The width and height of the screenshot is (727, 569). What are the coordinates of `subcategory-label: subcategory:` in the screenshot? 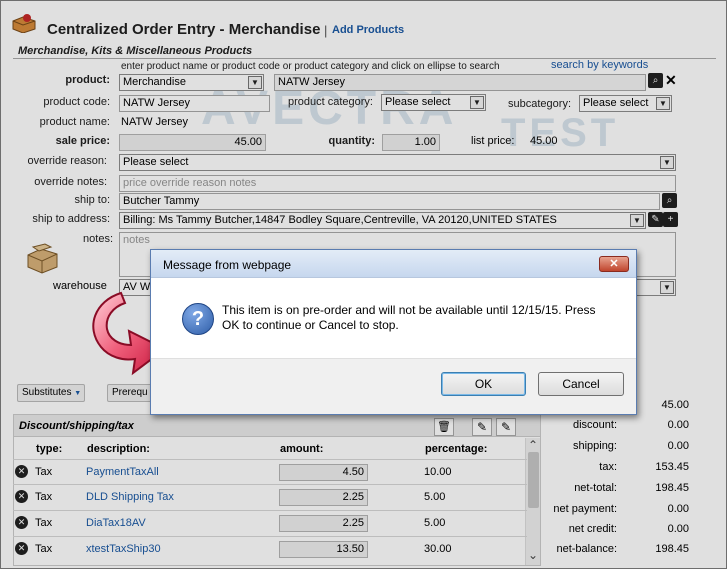 It's located at (539, 104).